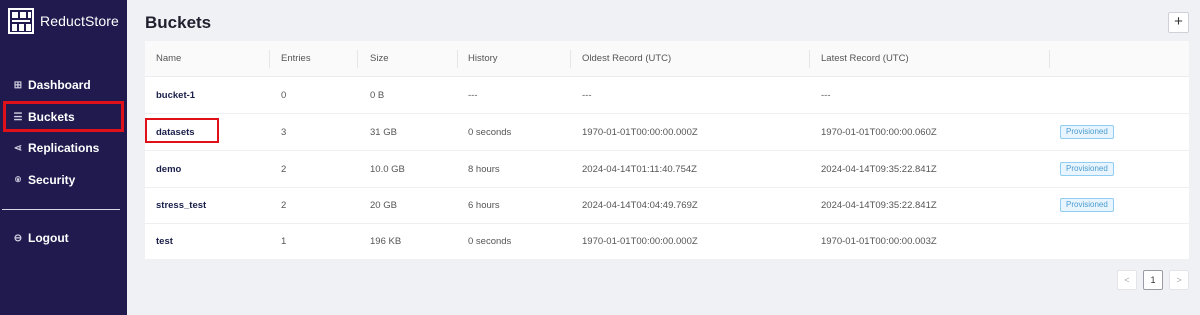  What do you see at coordinates (178, 22) in the screenshot?
I see `page-title: Buckets` at bounding box center [178, 22].